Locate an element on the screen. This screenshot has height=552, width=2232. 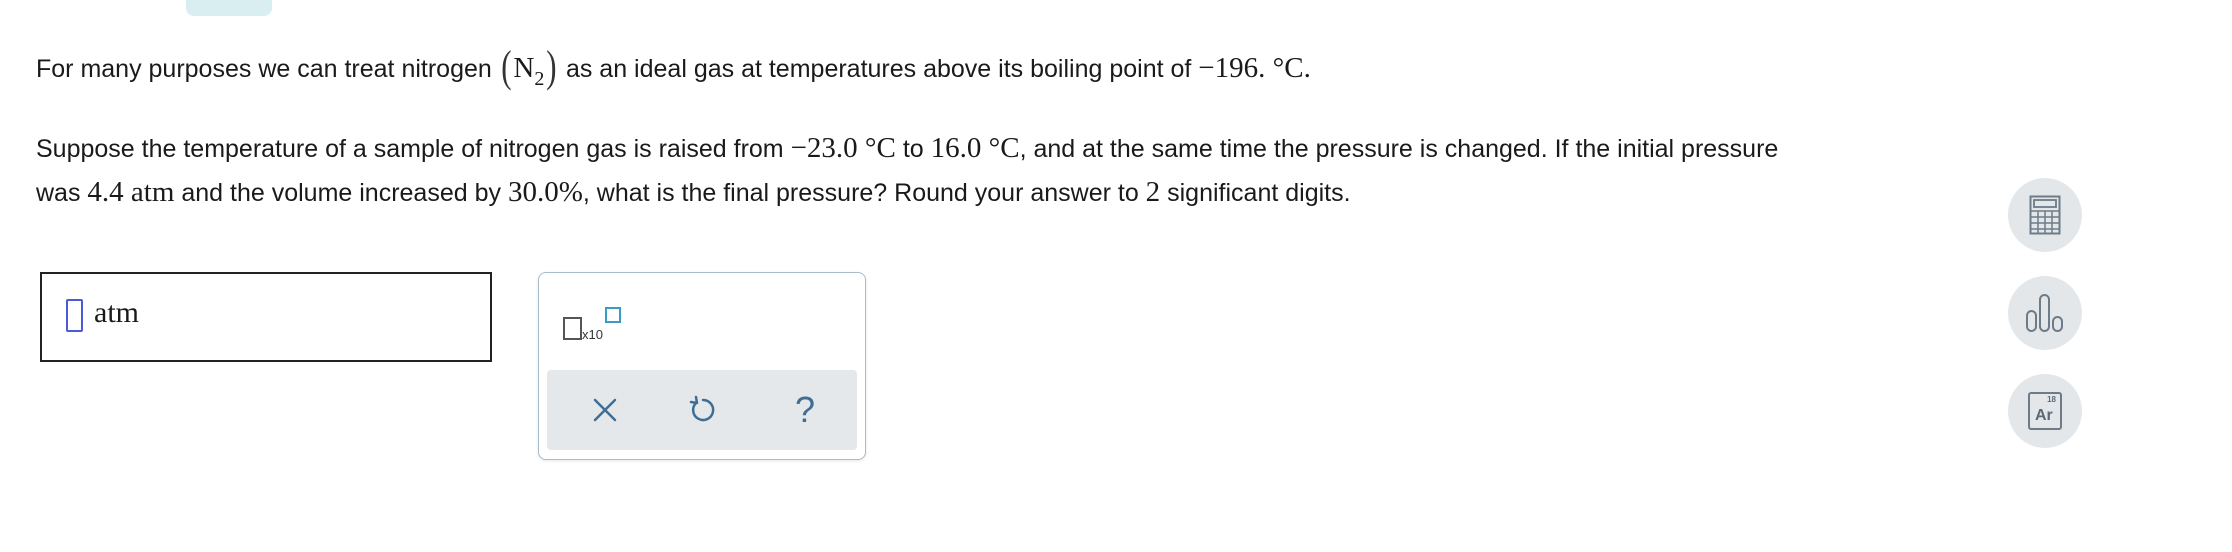
question-text: significant digits. is located at coordinates (1255, 193).